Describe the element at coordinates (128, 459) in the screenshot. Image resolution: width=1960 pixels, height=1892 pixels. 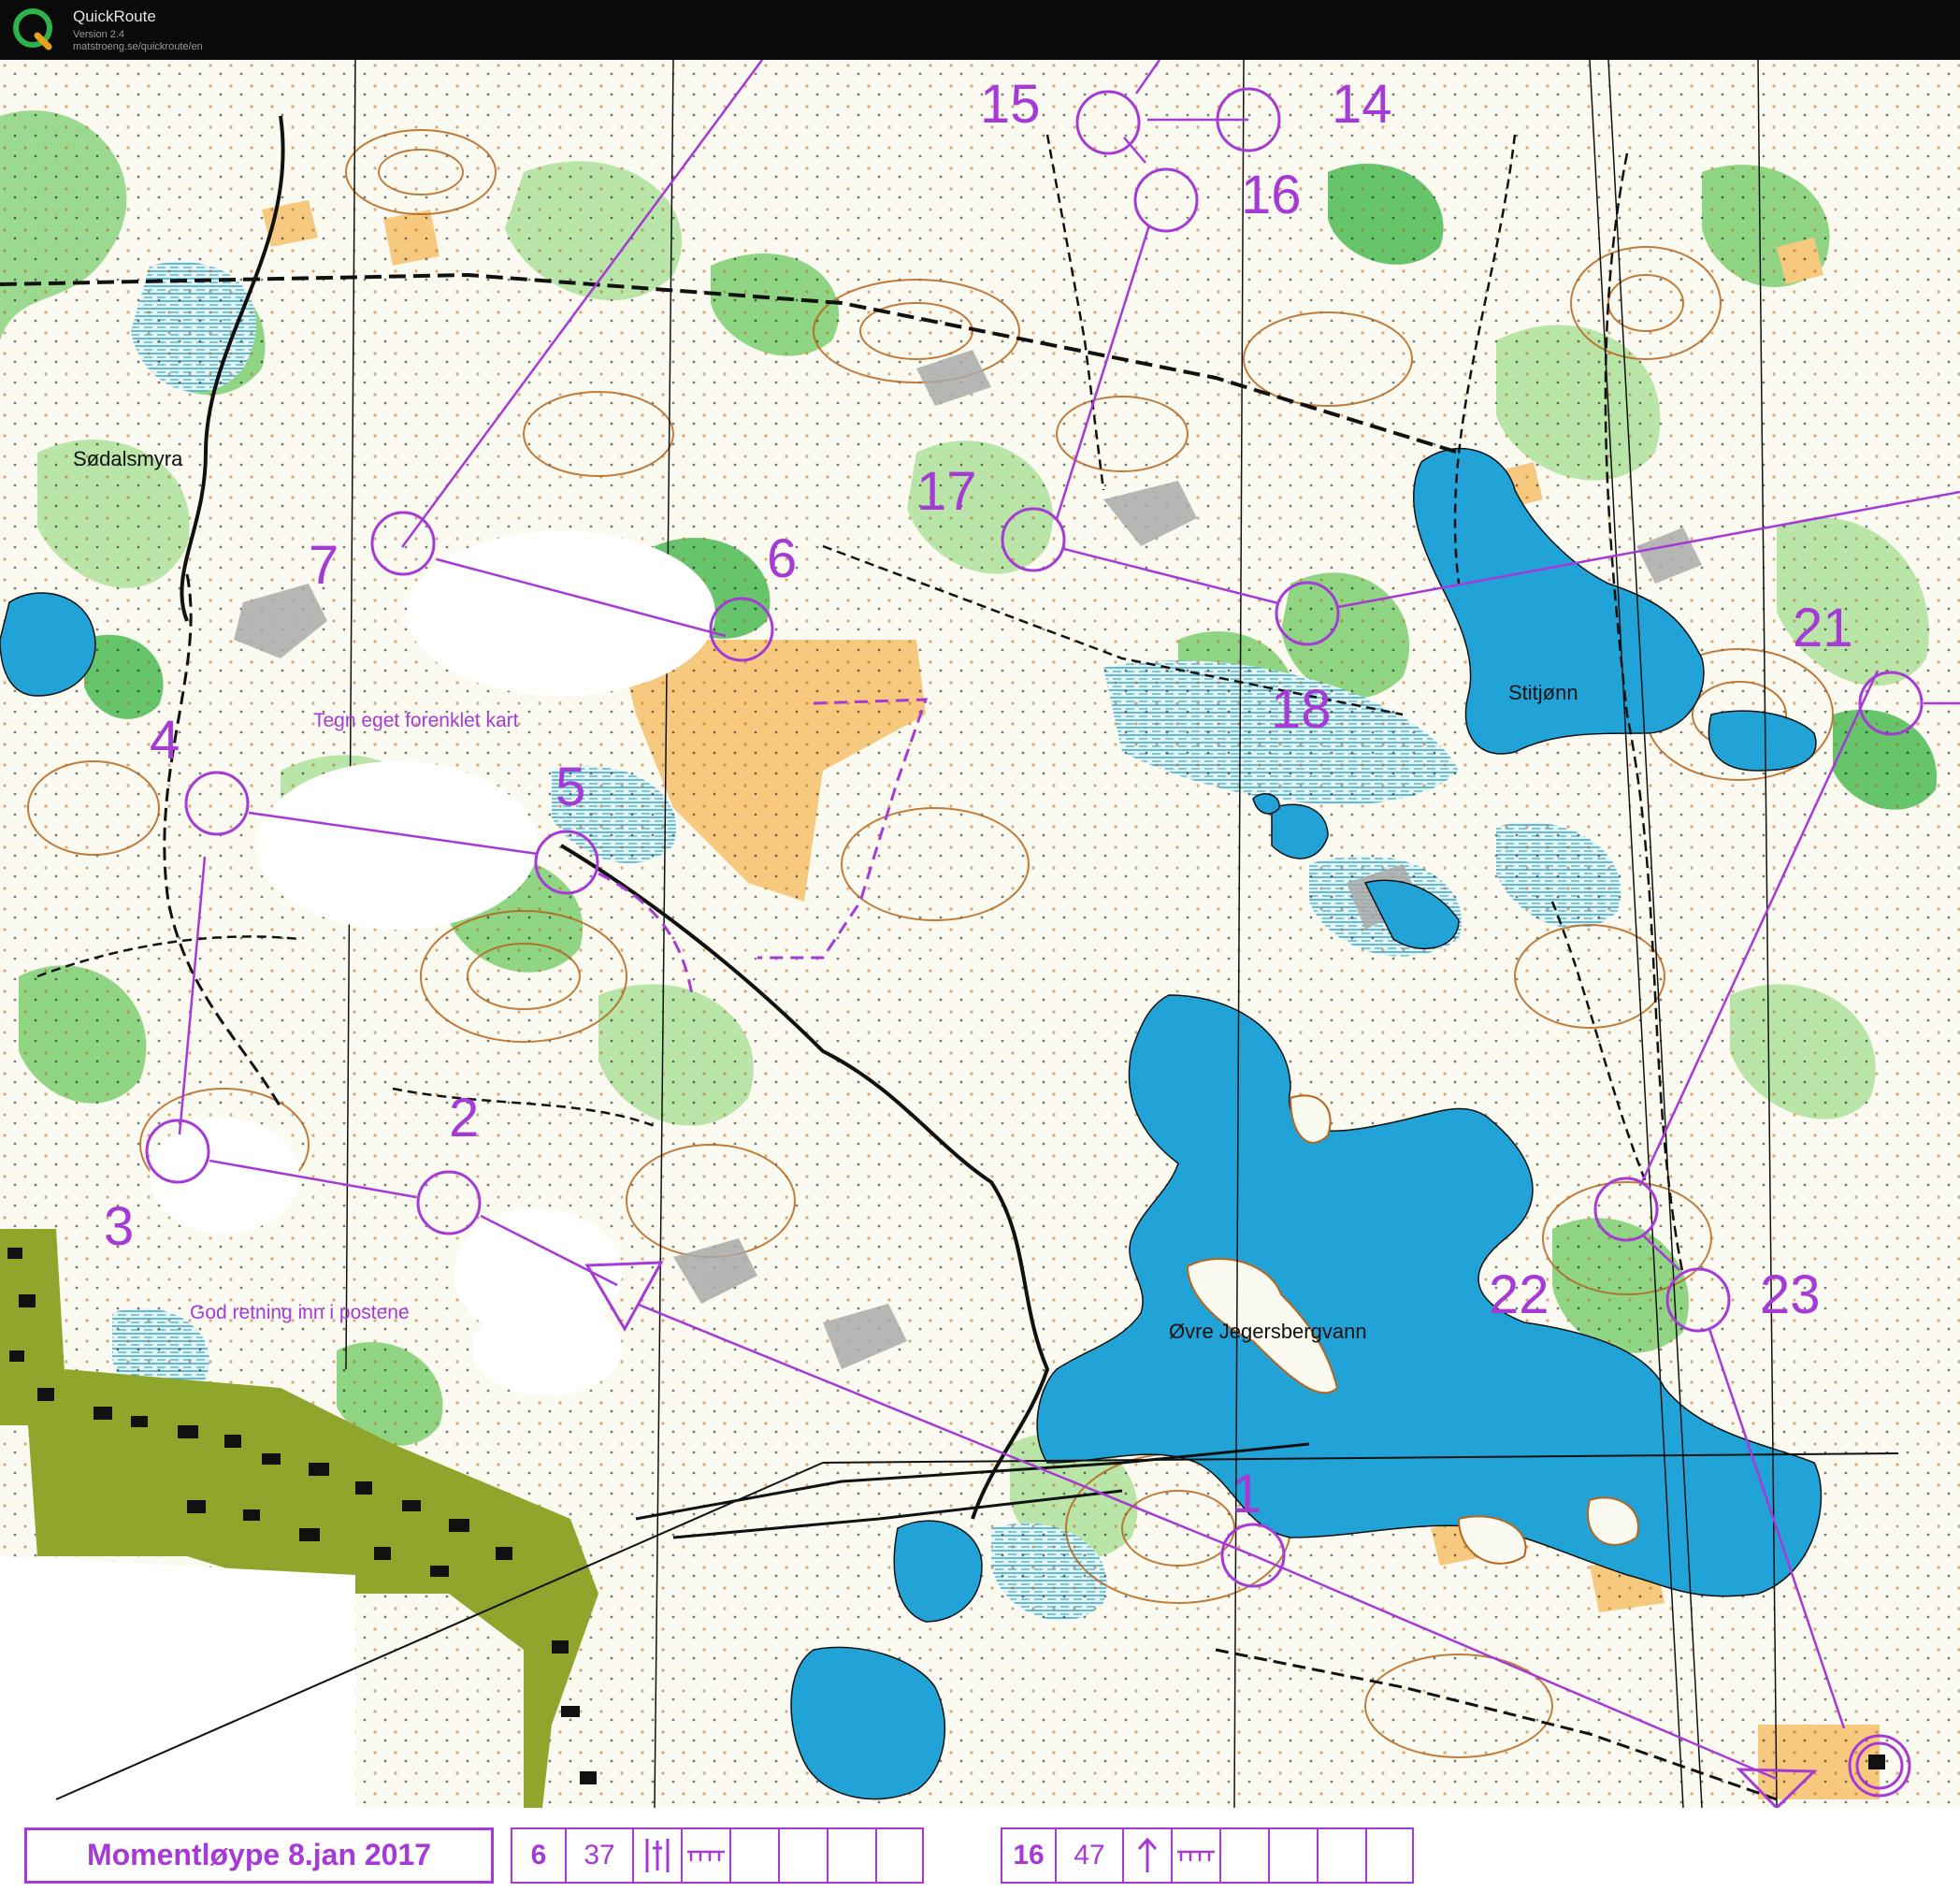
I see `place-name-sodalsmyra: Sødalsmyra` at that location.